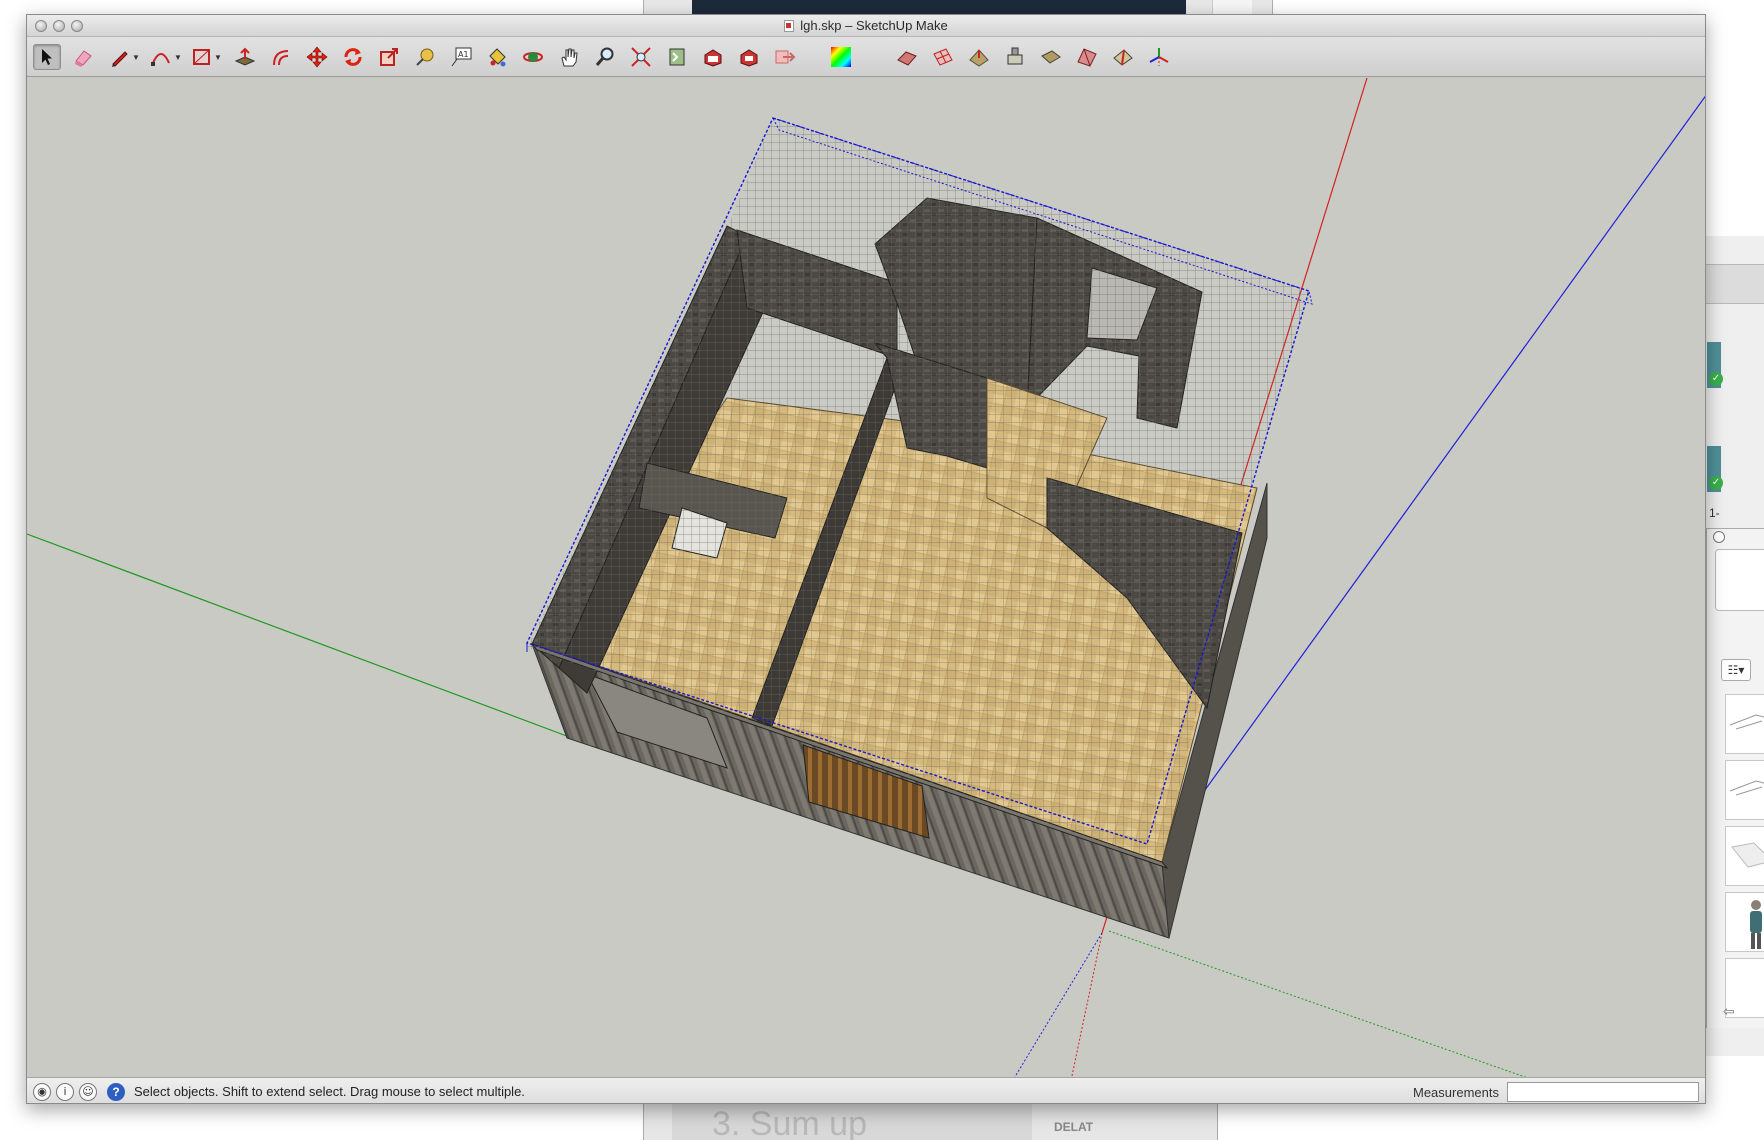 The image size is (1764, 1140). I want to click on hand-icon, so click(569, 57).